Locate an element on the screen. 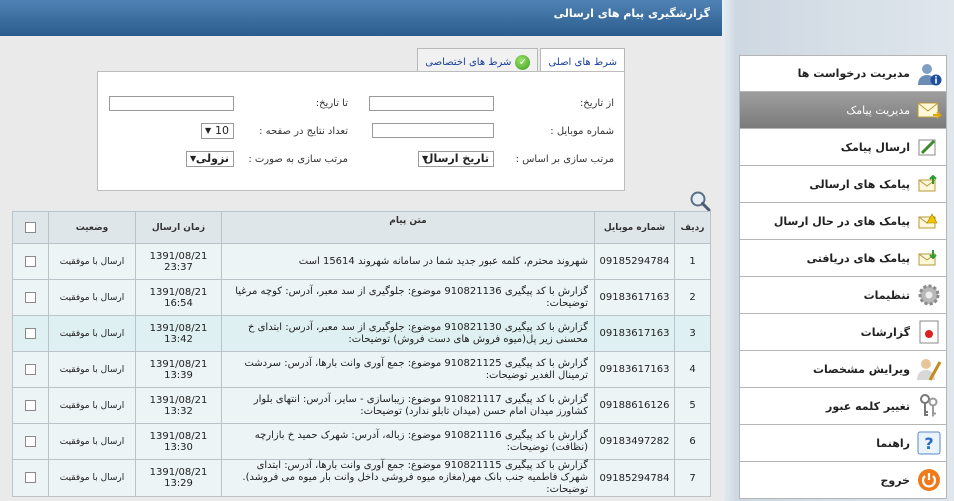 The height and width of the screenshot is (501, 954). sidebar-item-keys: تغییر کلمه عبور is located at coordinates (843, 406).